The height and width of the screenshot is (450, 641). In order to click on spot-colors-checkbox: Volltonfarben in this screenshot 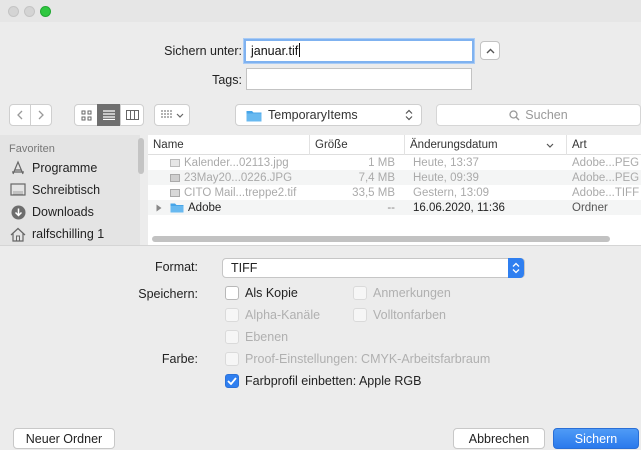, I will do `click(399, 315)`.